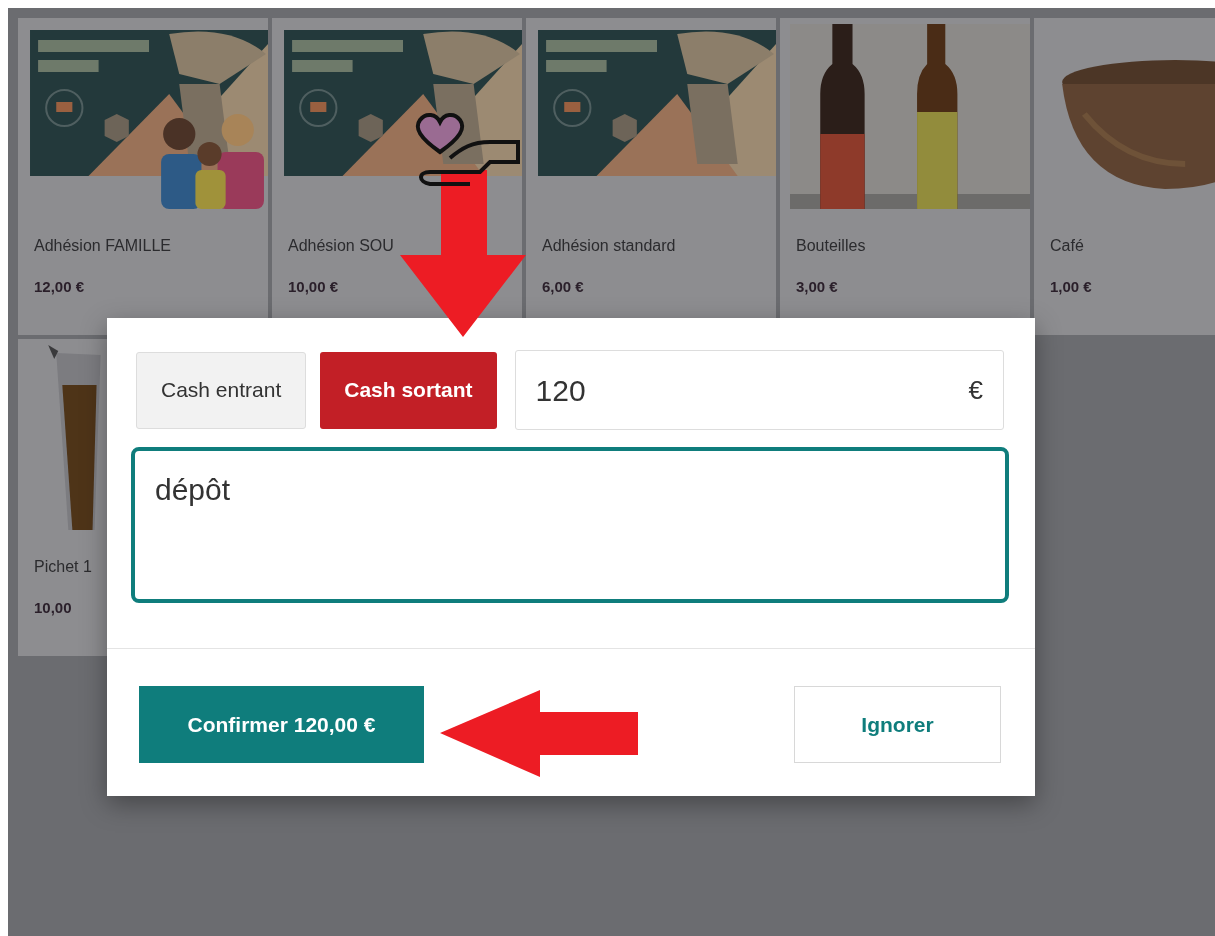  Describe the element at coordinates (897, 724) in the screenshot. I see `ignore-button: Ignorer` at that location.